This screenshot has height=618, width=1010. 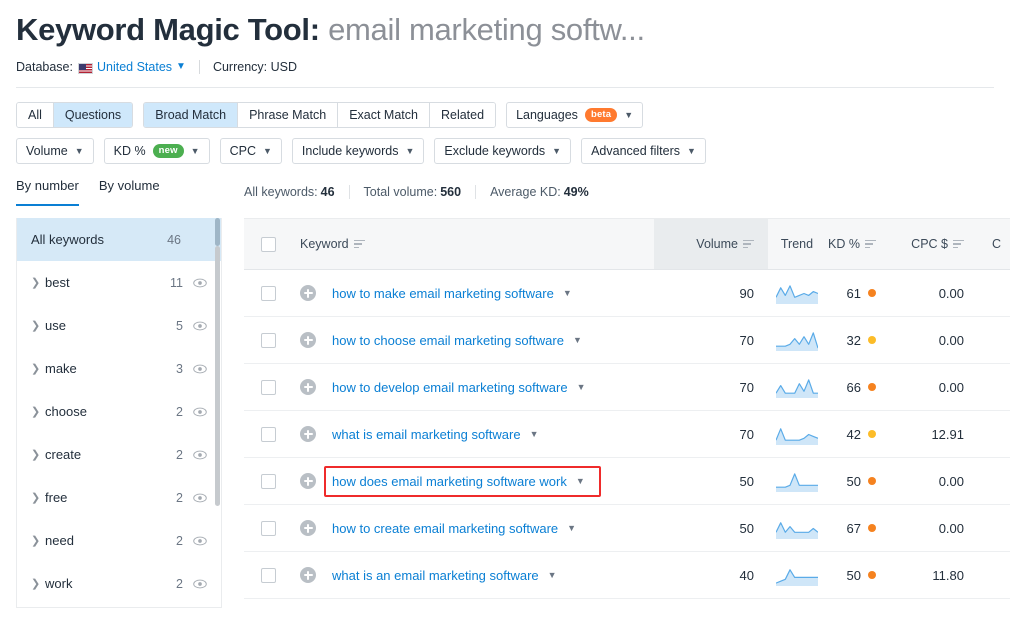 I want to click on volume-cell: 70, so click(x=711, y=387).